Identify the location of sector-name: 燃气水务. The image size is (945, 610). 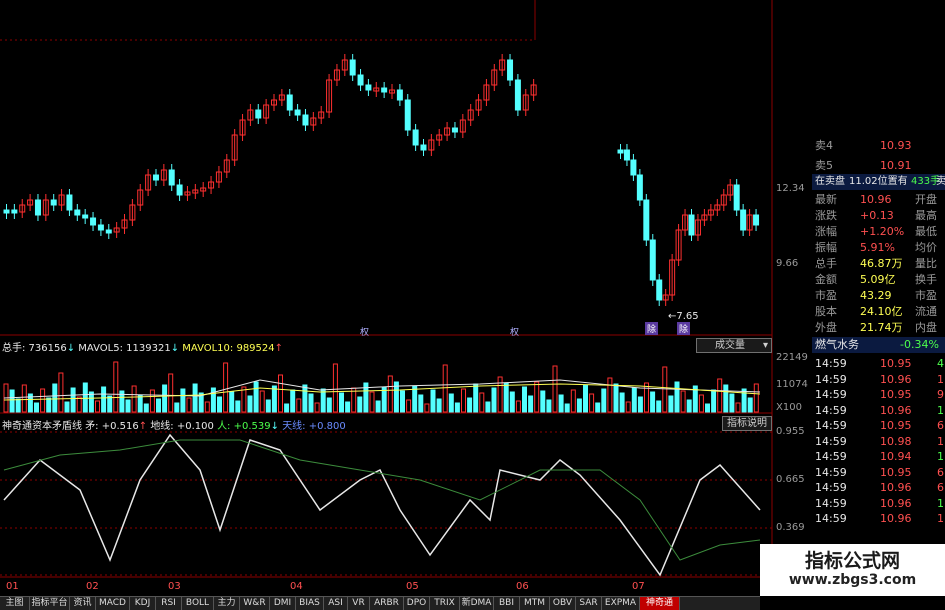
(837, 344).